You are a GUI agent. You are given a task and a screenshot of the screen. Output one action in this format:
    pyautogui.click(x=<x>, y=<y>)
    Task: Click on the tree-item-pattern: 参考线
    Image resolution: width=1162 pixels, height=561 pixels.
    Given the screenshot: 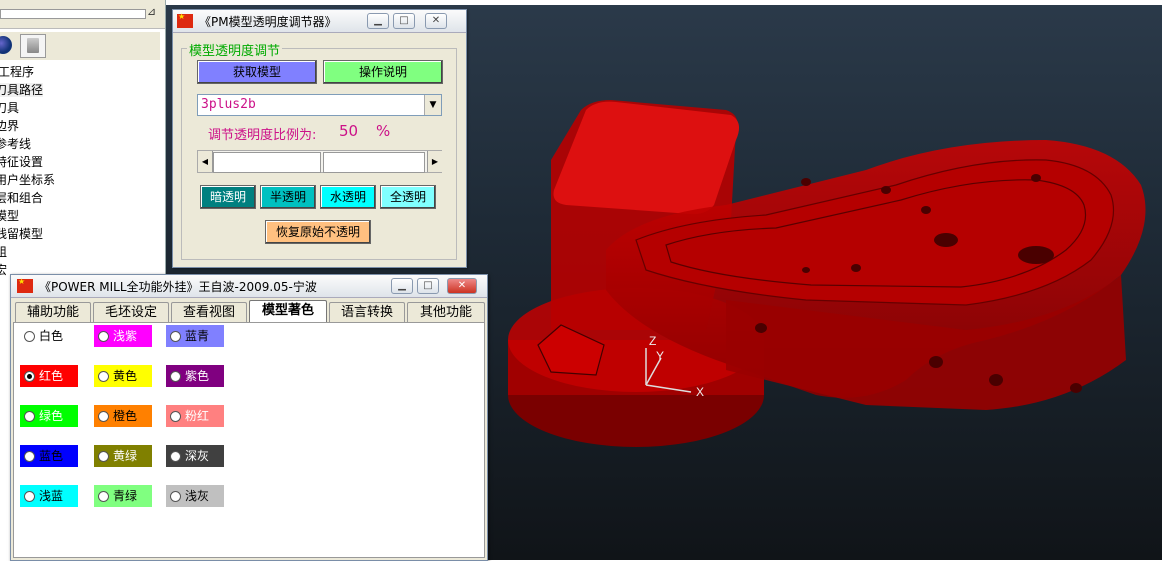 What is the action you would take?
    pyautogui.click(x=27, y=144)
    